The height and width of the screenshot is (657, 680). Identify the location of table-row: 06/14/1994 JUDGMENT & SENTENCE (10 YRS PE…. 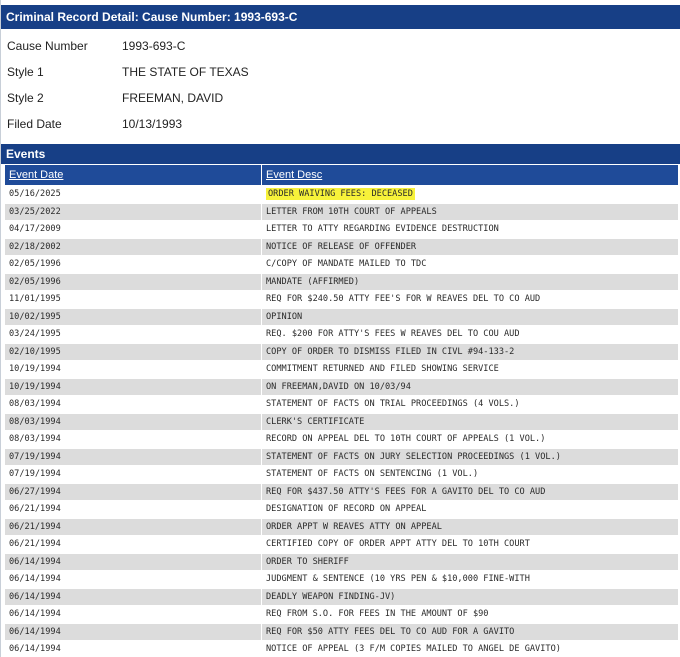
(341, 579).